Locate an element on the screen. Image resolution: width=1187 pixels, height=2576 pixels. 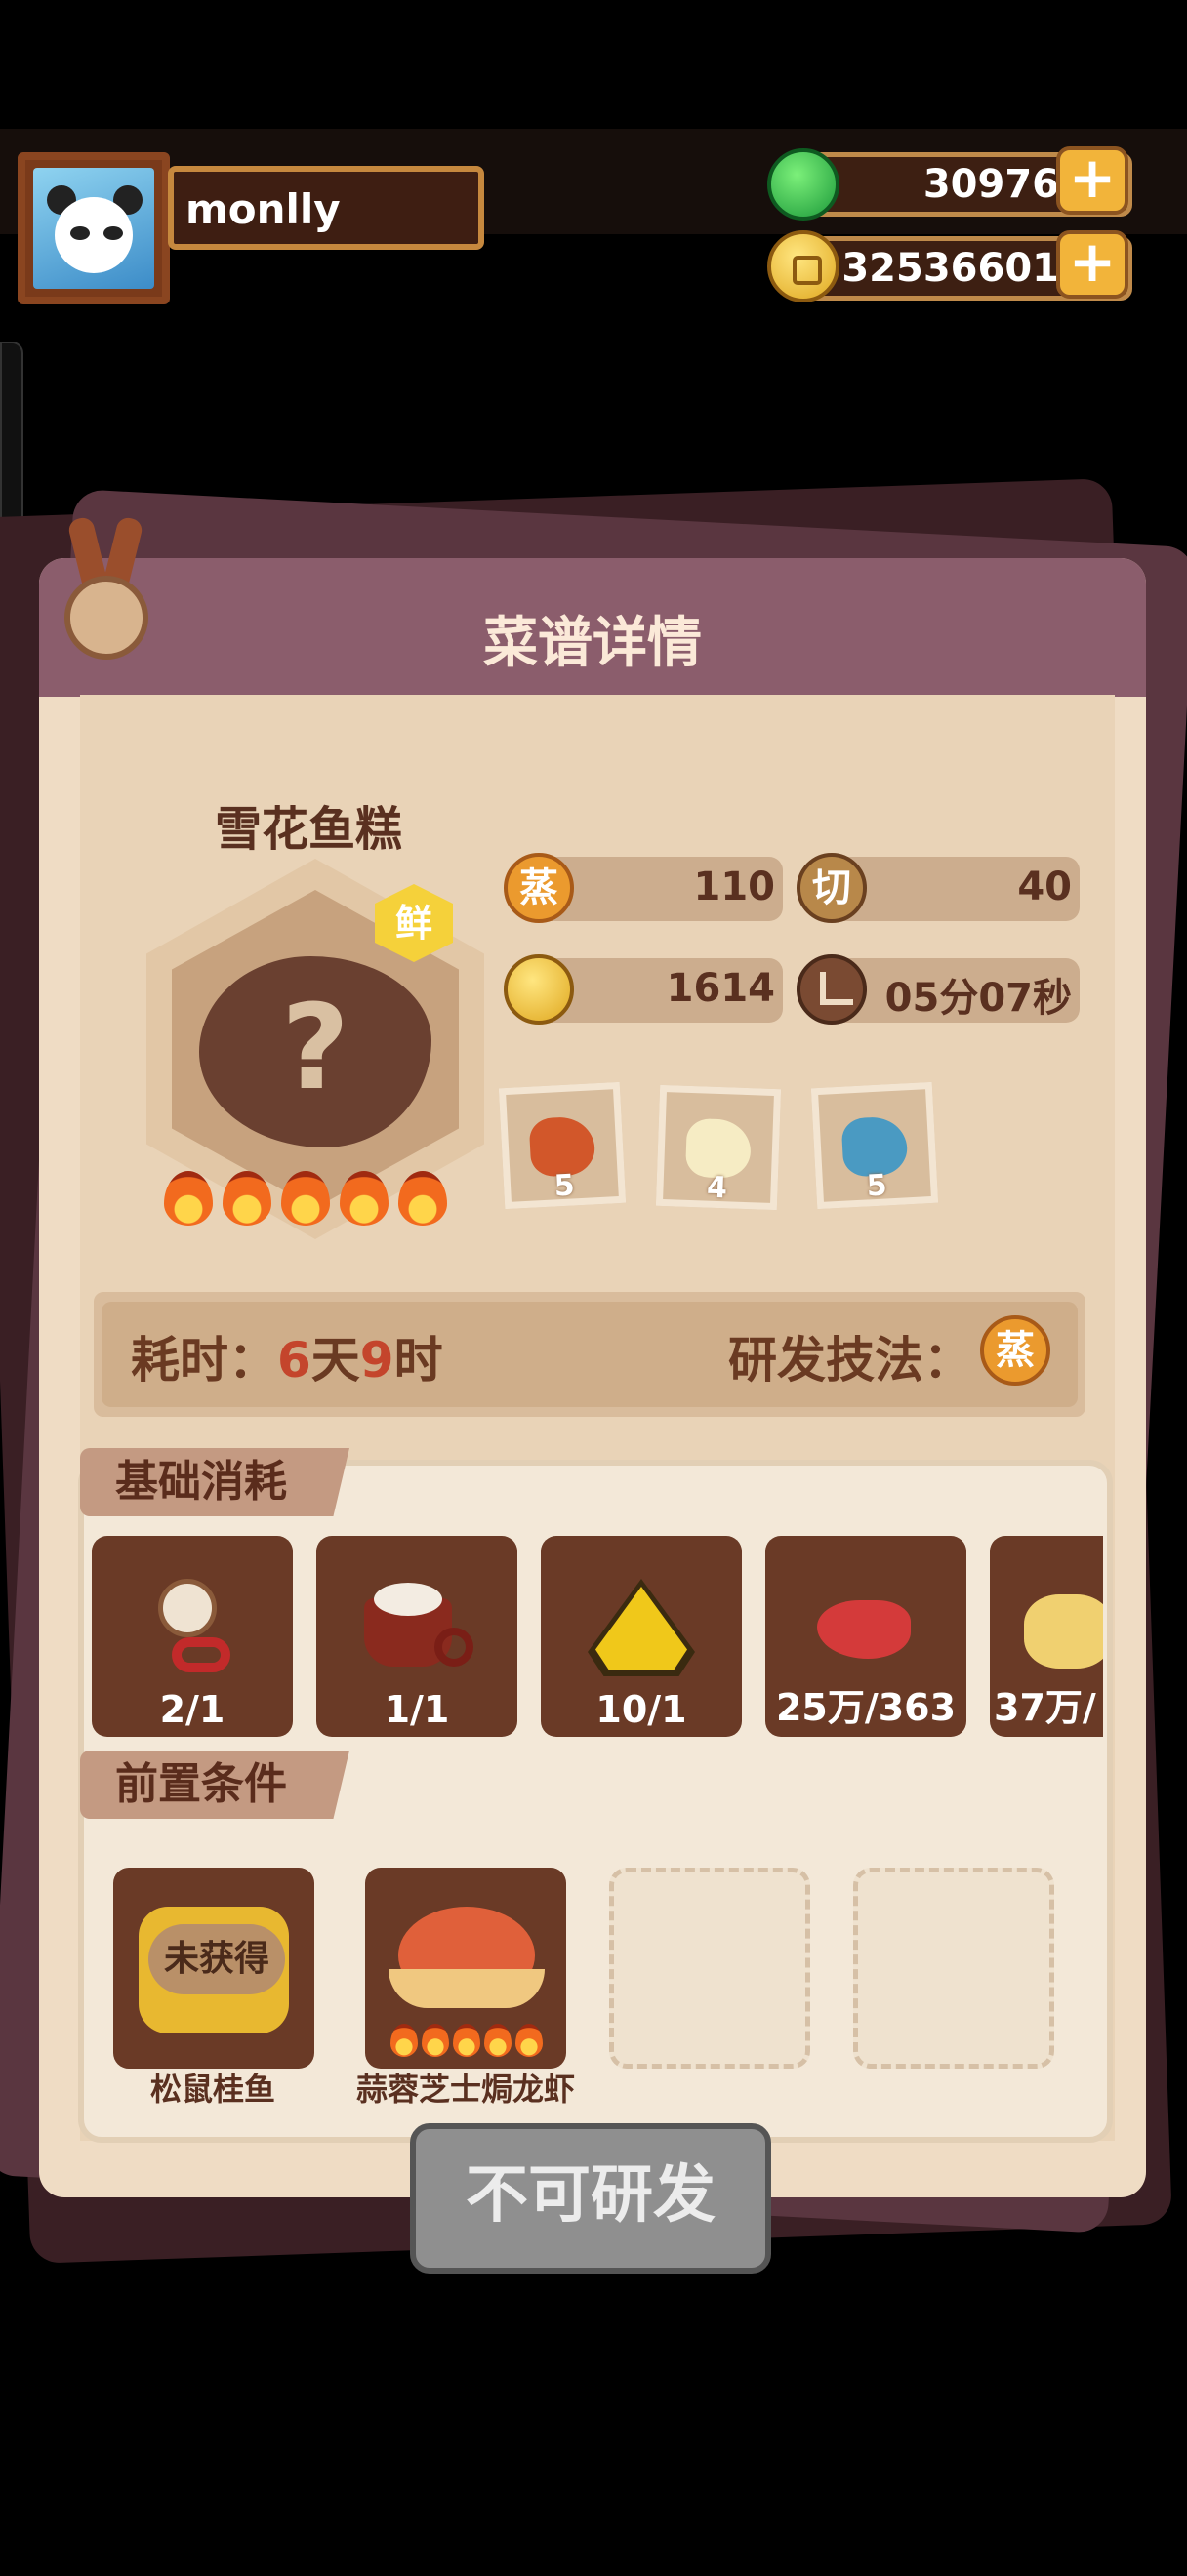
back-button is located at coordinates (105, 592).